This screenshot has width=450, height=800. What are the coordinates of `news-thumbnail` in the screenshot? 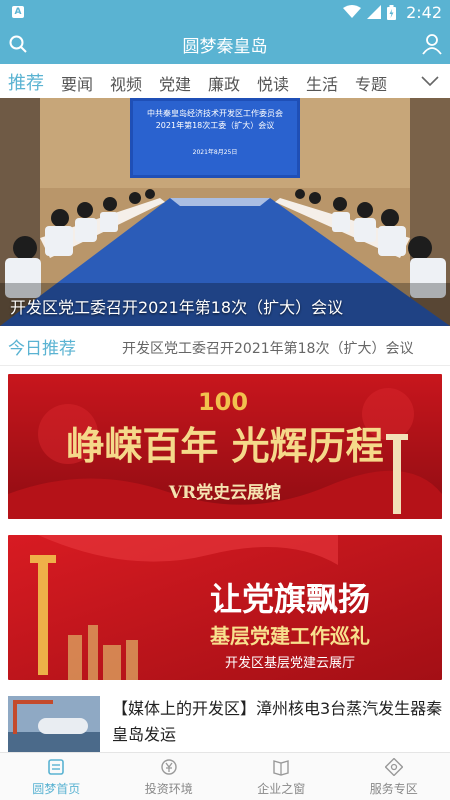 It's located at (54, 724).